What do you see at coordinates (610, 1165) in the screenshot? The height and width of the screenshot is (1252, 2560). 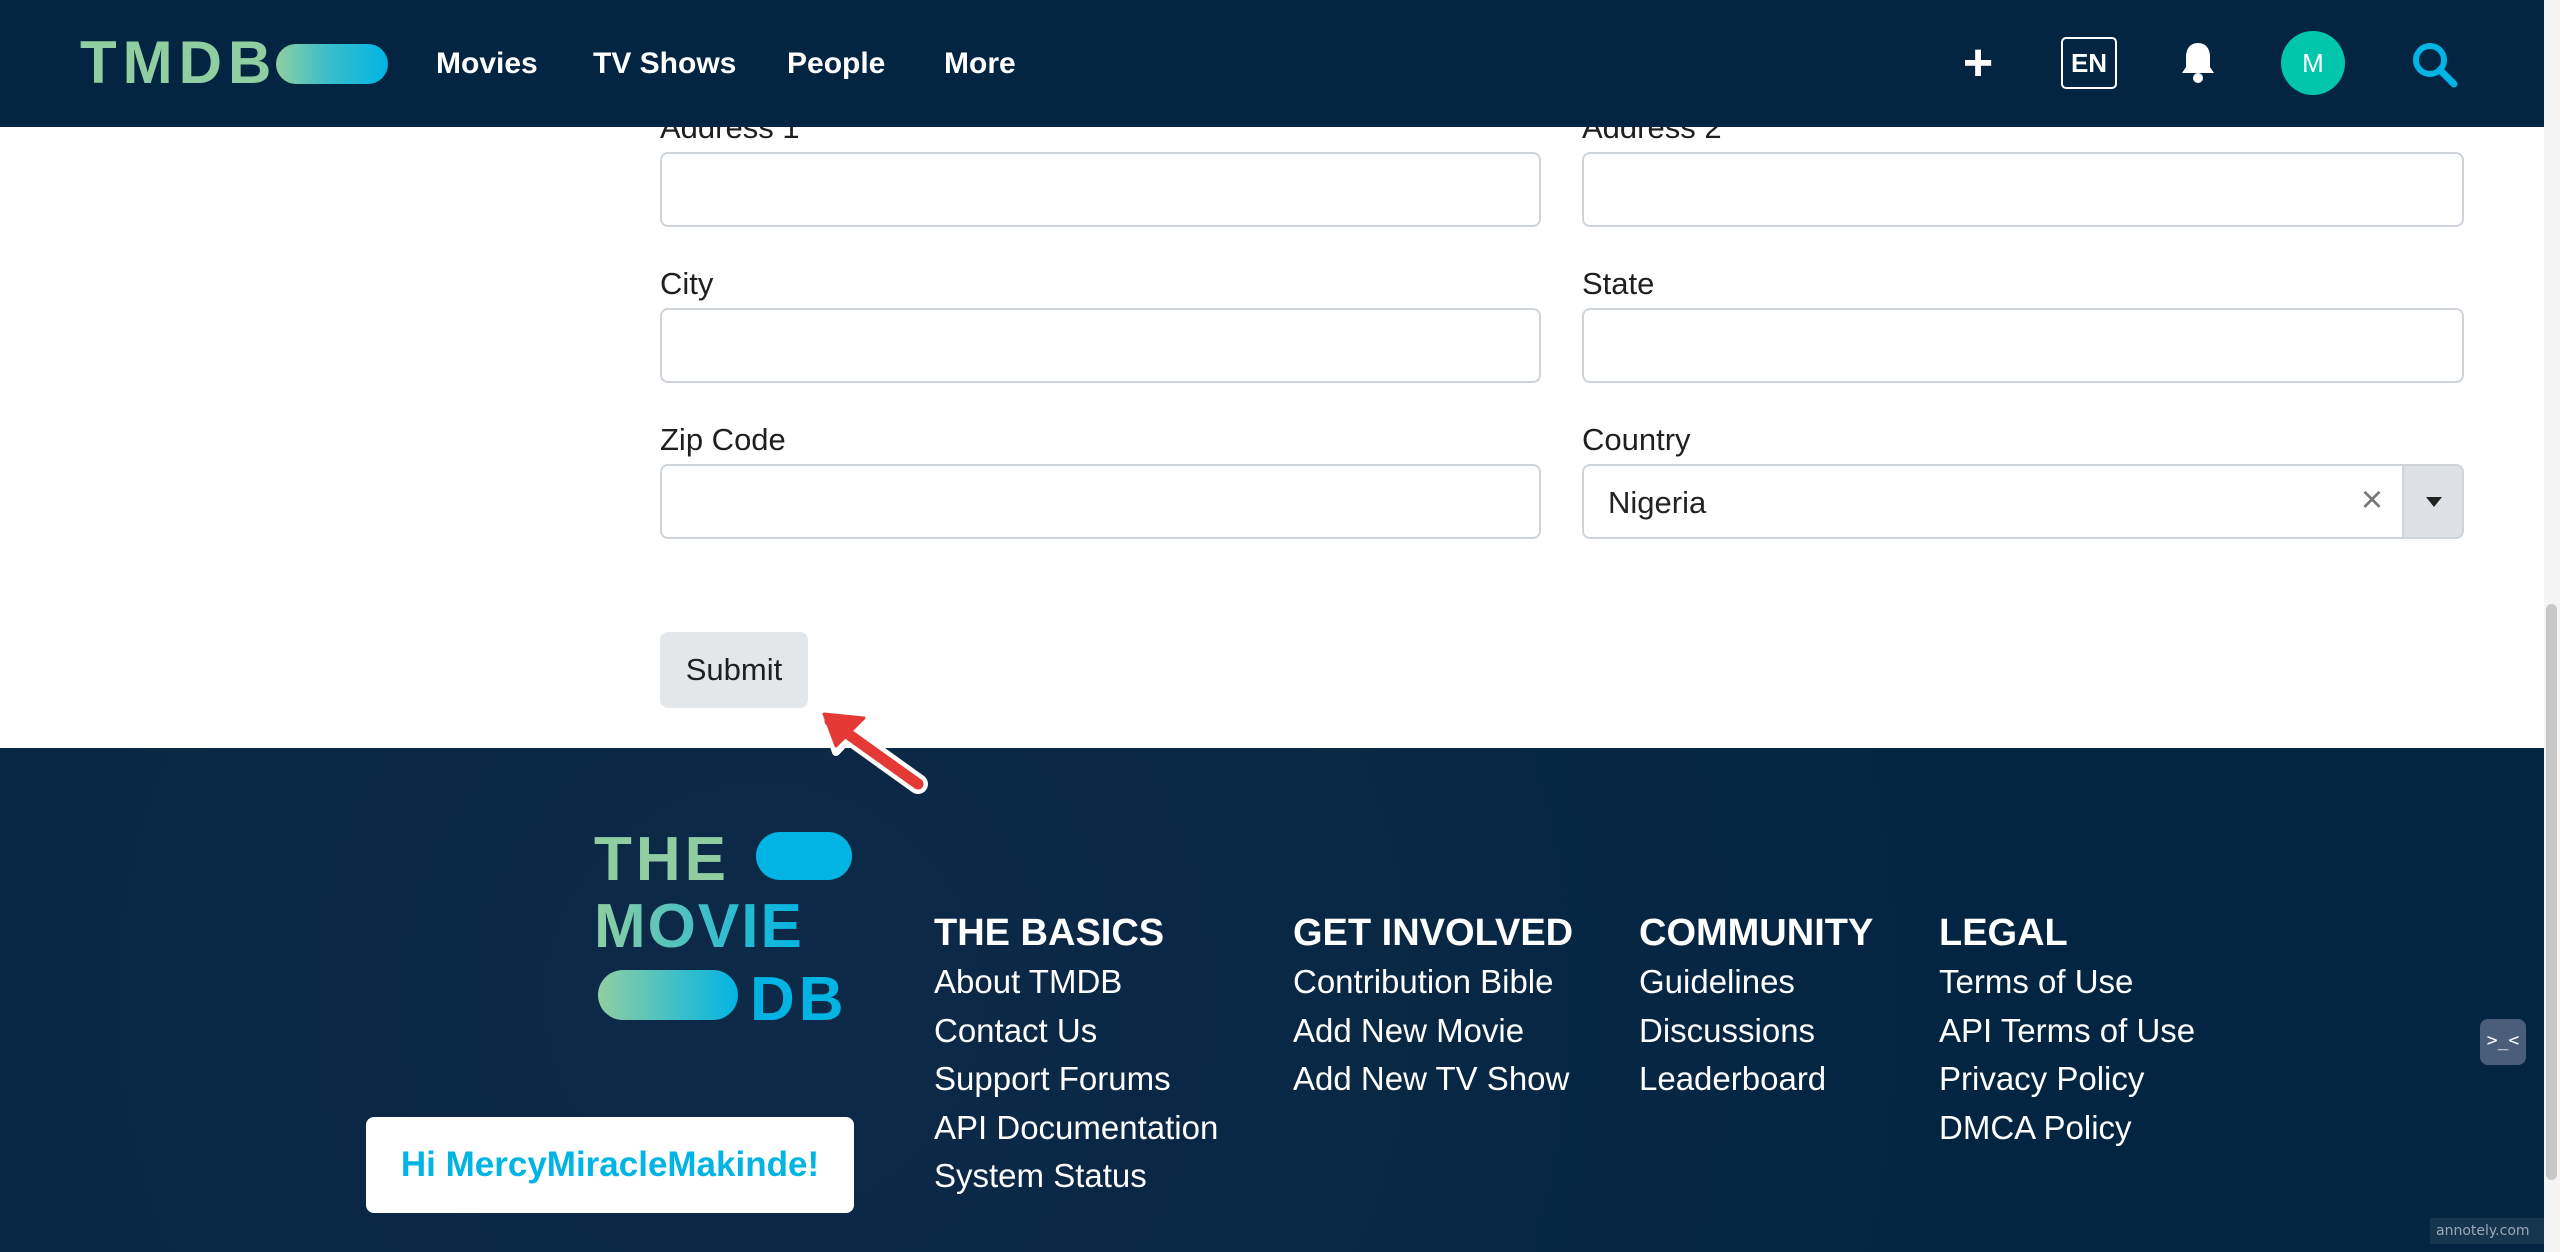 I see `user-greeting-button: Hi MercyMiracleMakinde!` at bounding box center [610, 1165].